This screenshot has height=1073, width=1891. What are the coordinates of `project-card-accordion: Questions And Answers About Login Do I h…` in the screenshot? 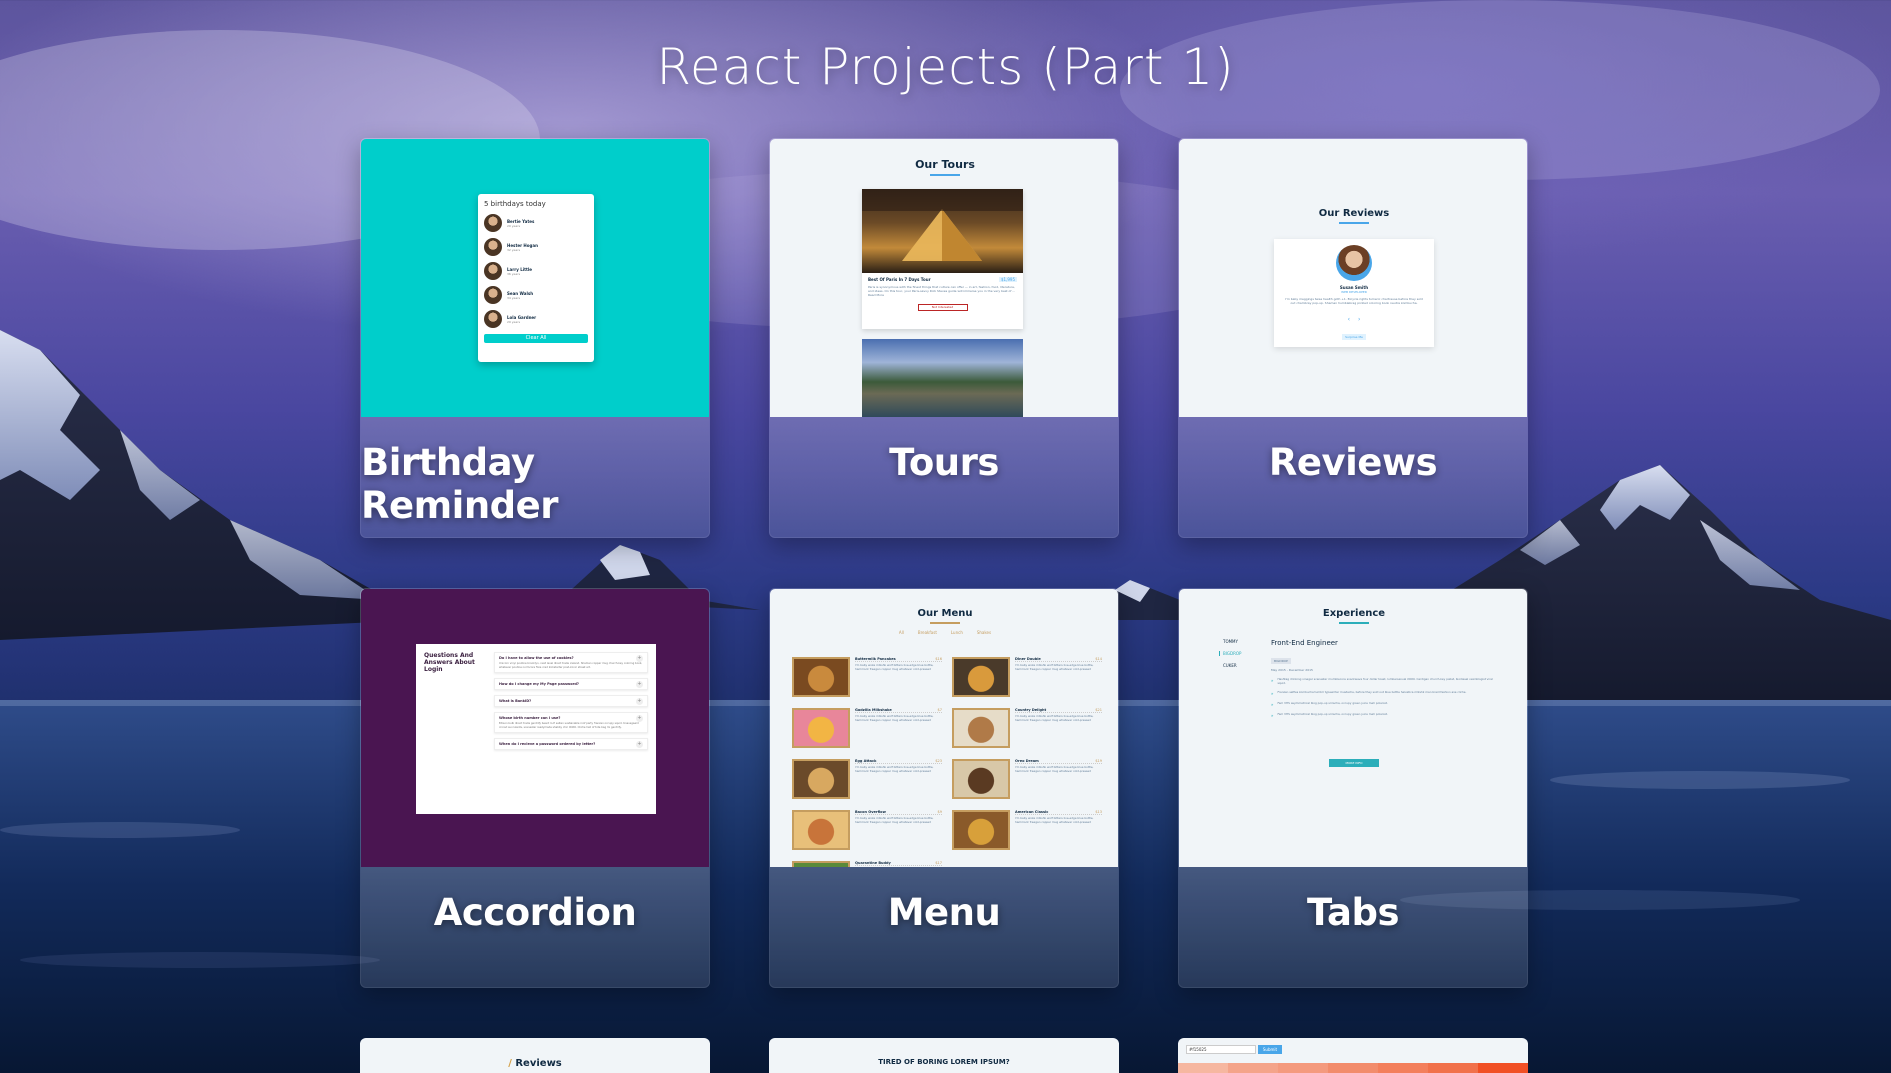 It's located at (535, 788).